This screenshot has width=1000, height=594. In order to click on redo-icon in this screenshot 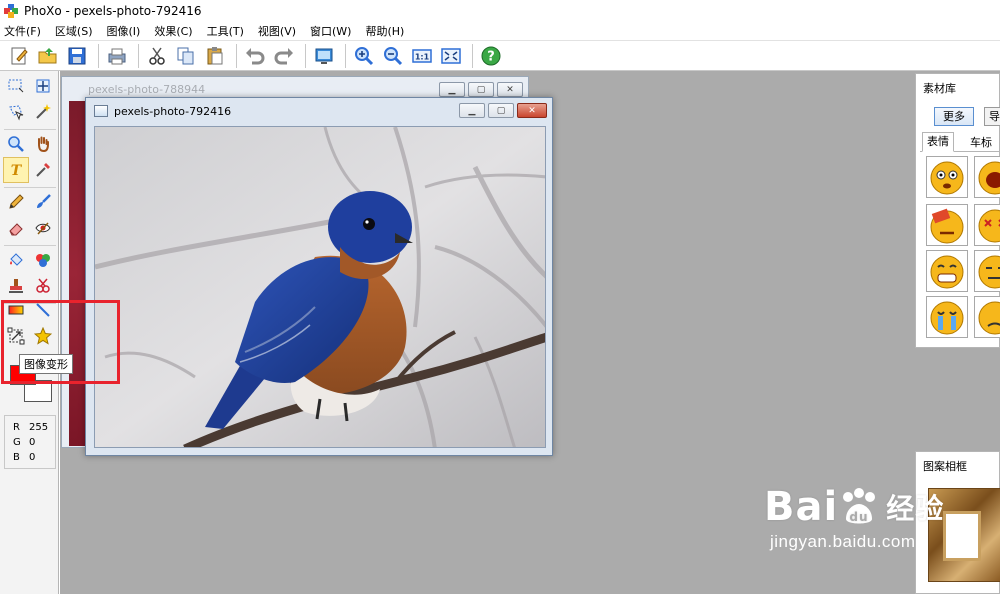, I will do `click(284, 56)`.